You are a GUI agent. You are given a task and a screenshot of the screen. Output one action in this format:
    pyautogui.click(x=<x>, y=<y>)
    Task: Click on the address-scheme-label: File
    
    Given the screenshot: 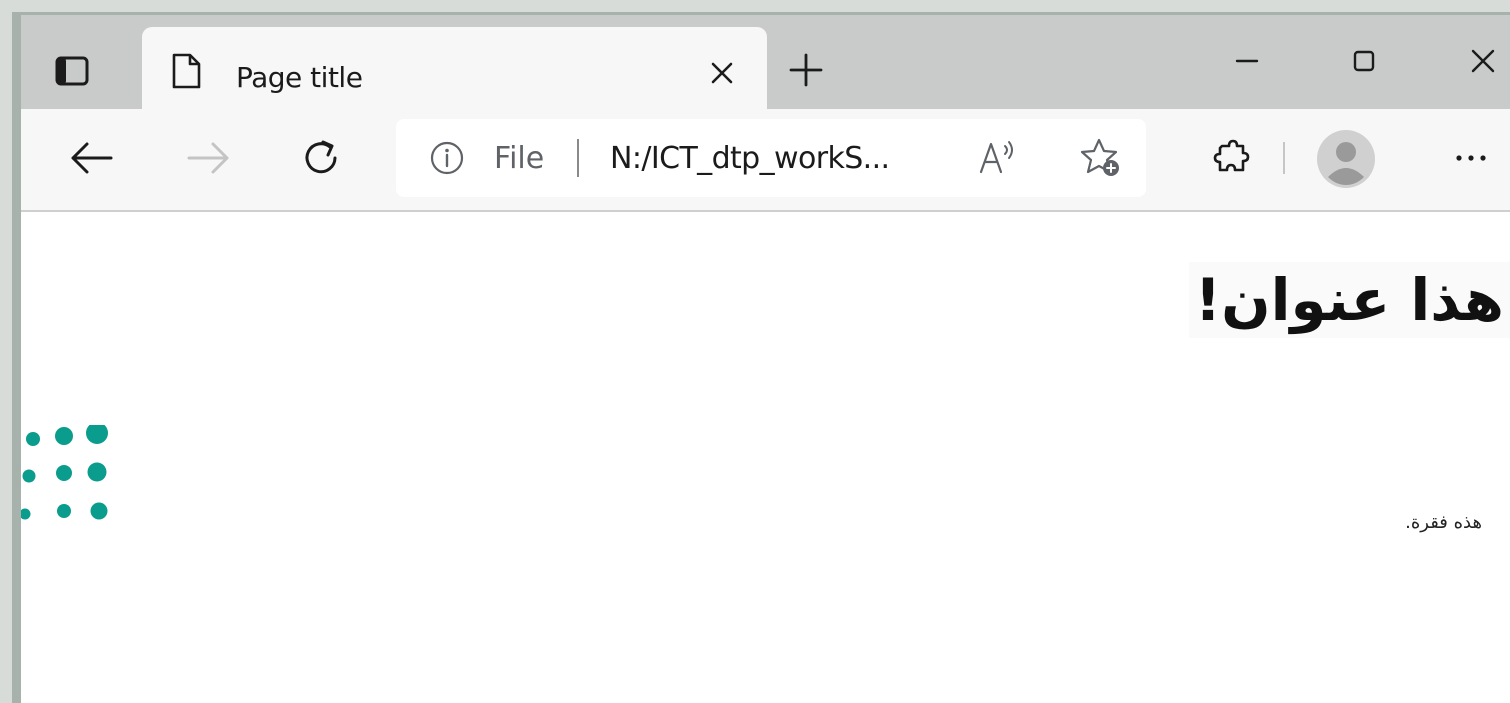 What is the action you would take?
    pyautogui.click(x=519, y=158)
    